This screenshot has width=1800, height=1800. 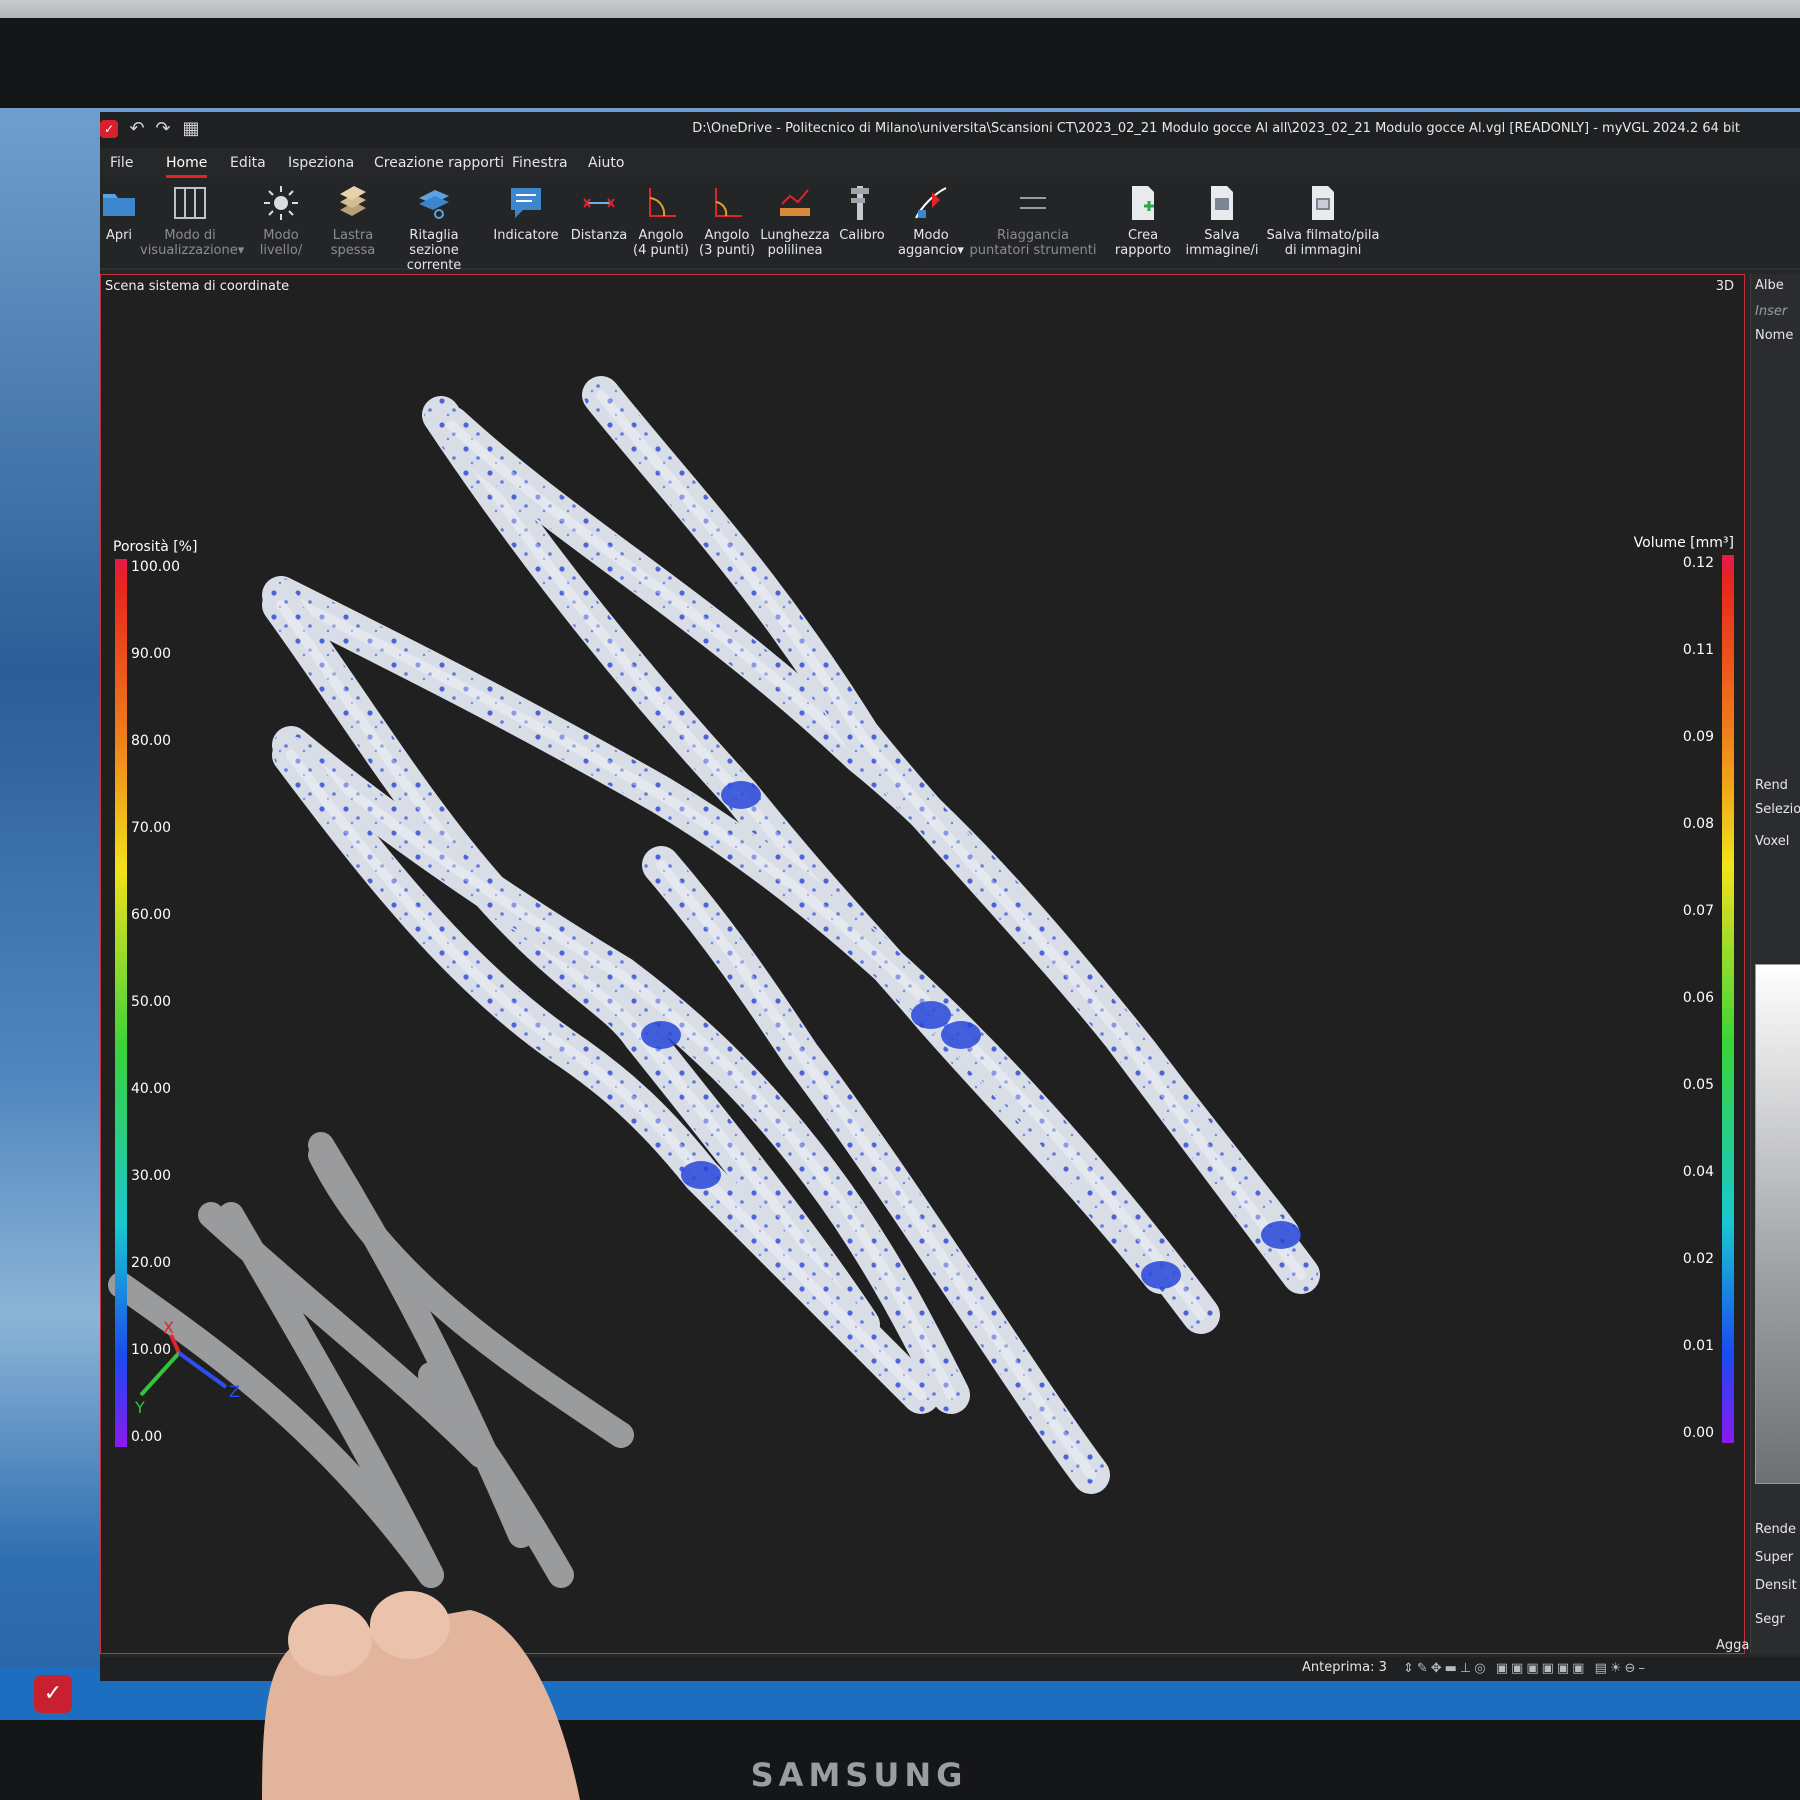 I want to click on save-movie-label: Salva filmato/pila di immagini, so click(x=1323, y=243).